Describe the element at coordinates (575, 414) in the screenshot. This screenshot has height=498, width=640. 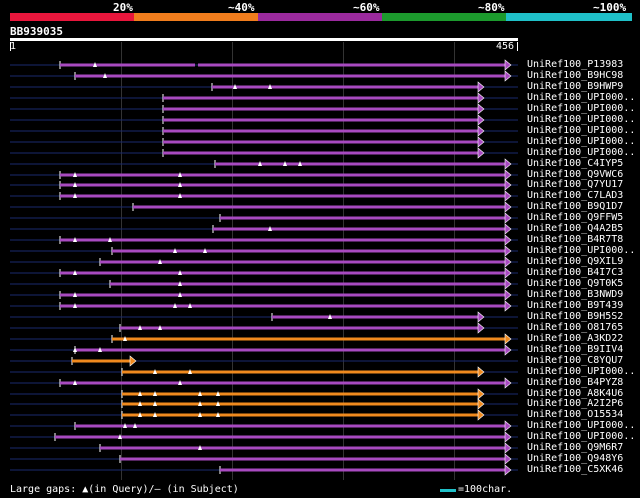
I see `hit-label: UniRef100_O15534` at that location.